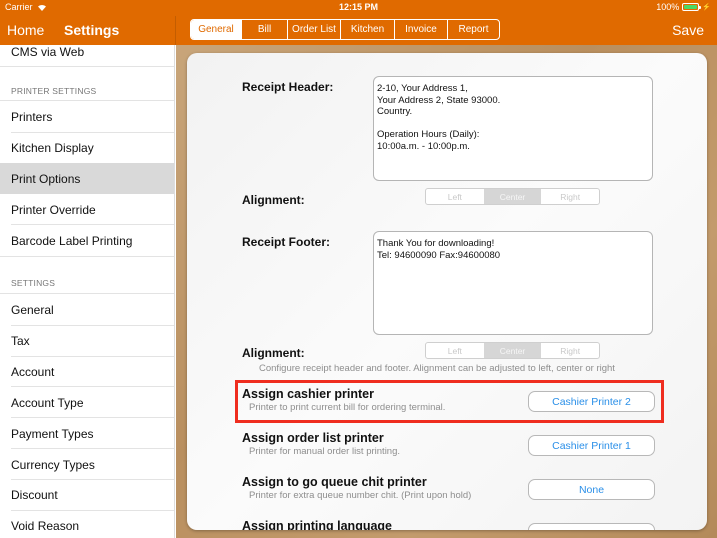 The image size is (717, 538). Describe the element at coordinates (420, 29) in the screenshot. I see `tab-invoice: Invoice` at that location.